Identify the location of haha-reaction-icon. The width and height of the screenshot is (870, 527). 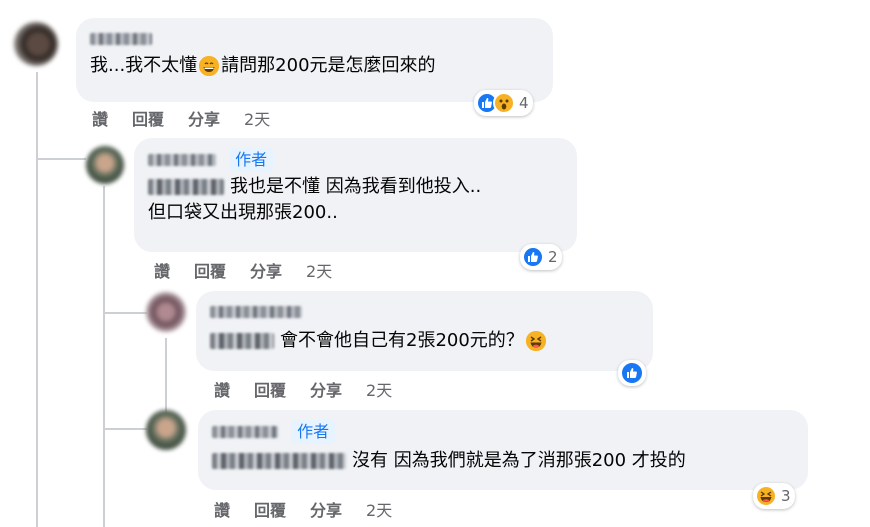
(766, 496).